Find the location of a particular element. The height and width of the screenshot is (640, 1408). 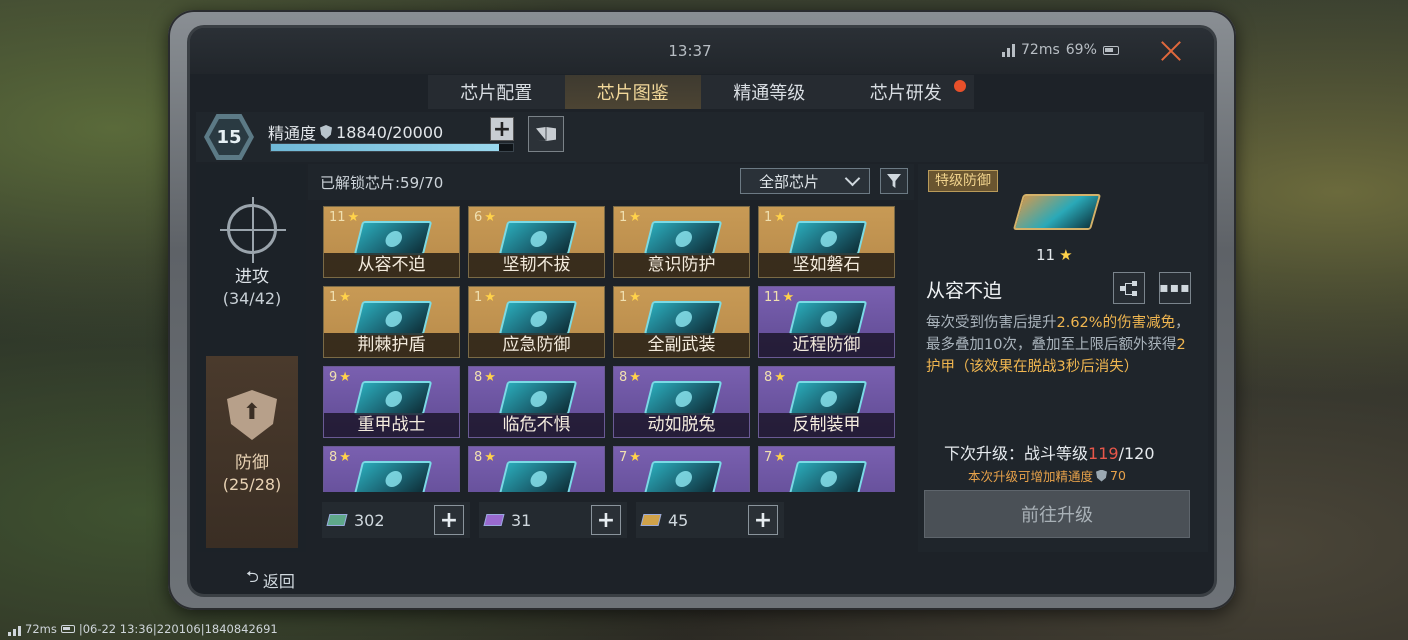

share-button is located at coordinates (1129, 288).